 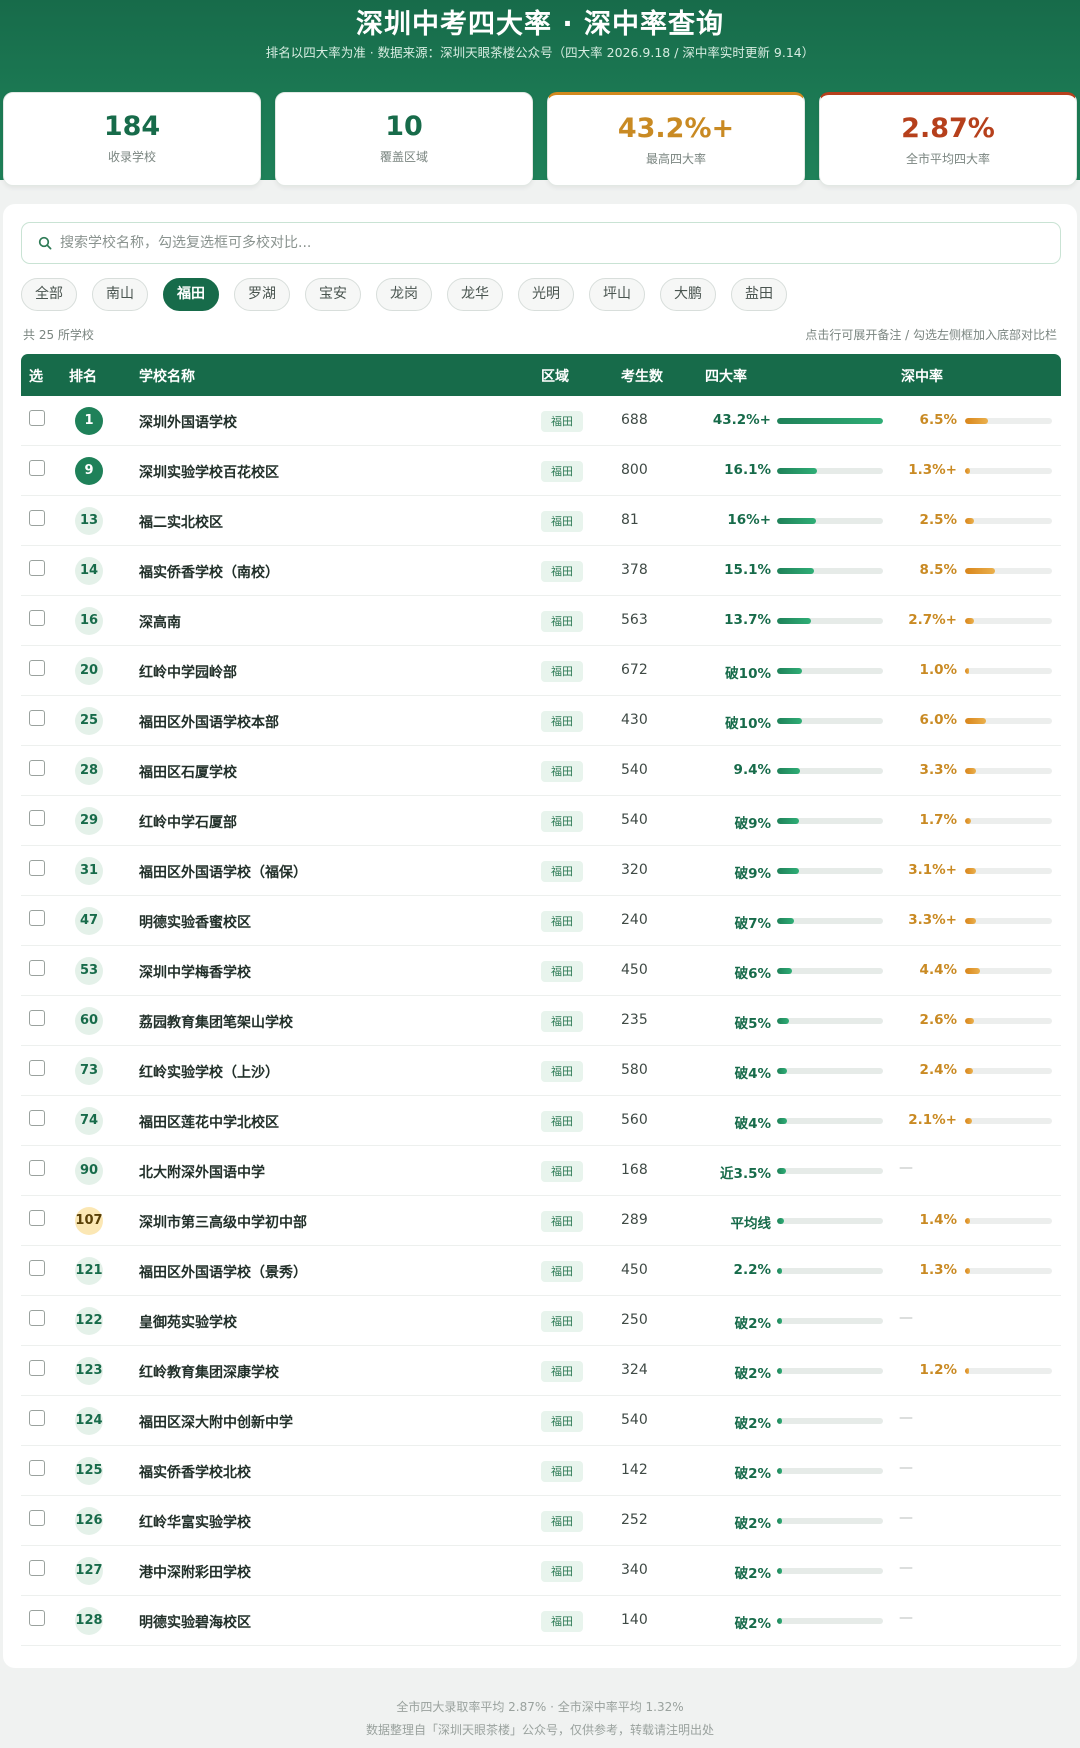 What do you see at coordinates (195, 1523) in the screenshot?
I see `school-name: 红岭华富实验学校` at bounding box center [195, 1523].